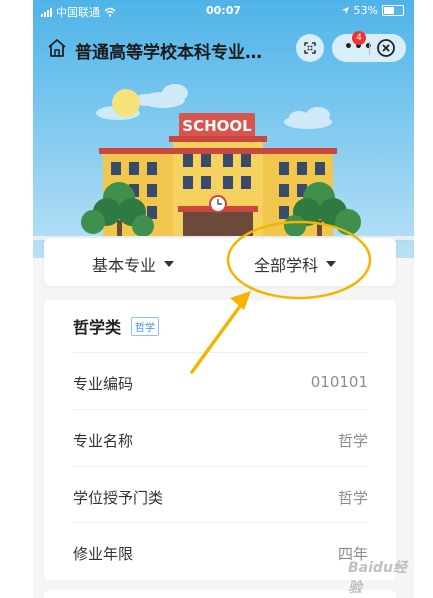 This screenshot has width=433, height=598. I want to click on mini-program-capsule: ••• 4, so click(369, 46).